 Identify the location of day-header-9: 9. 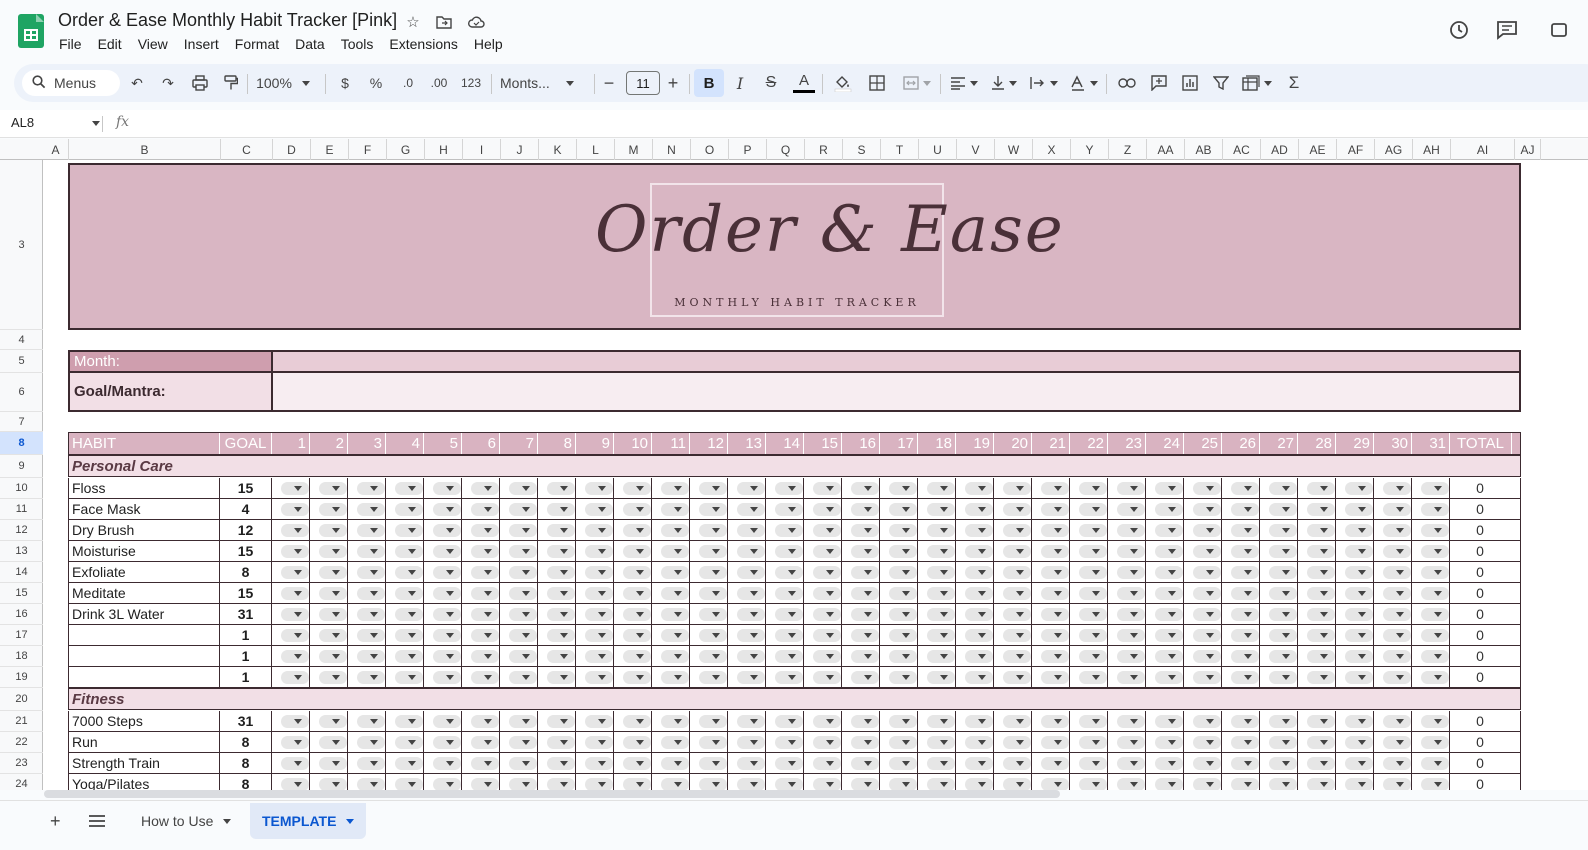
(595, 443).